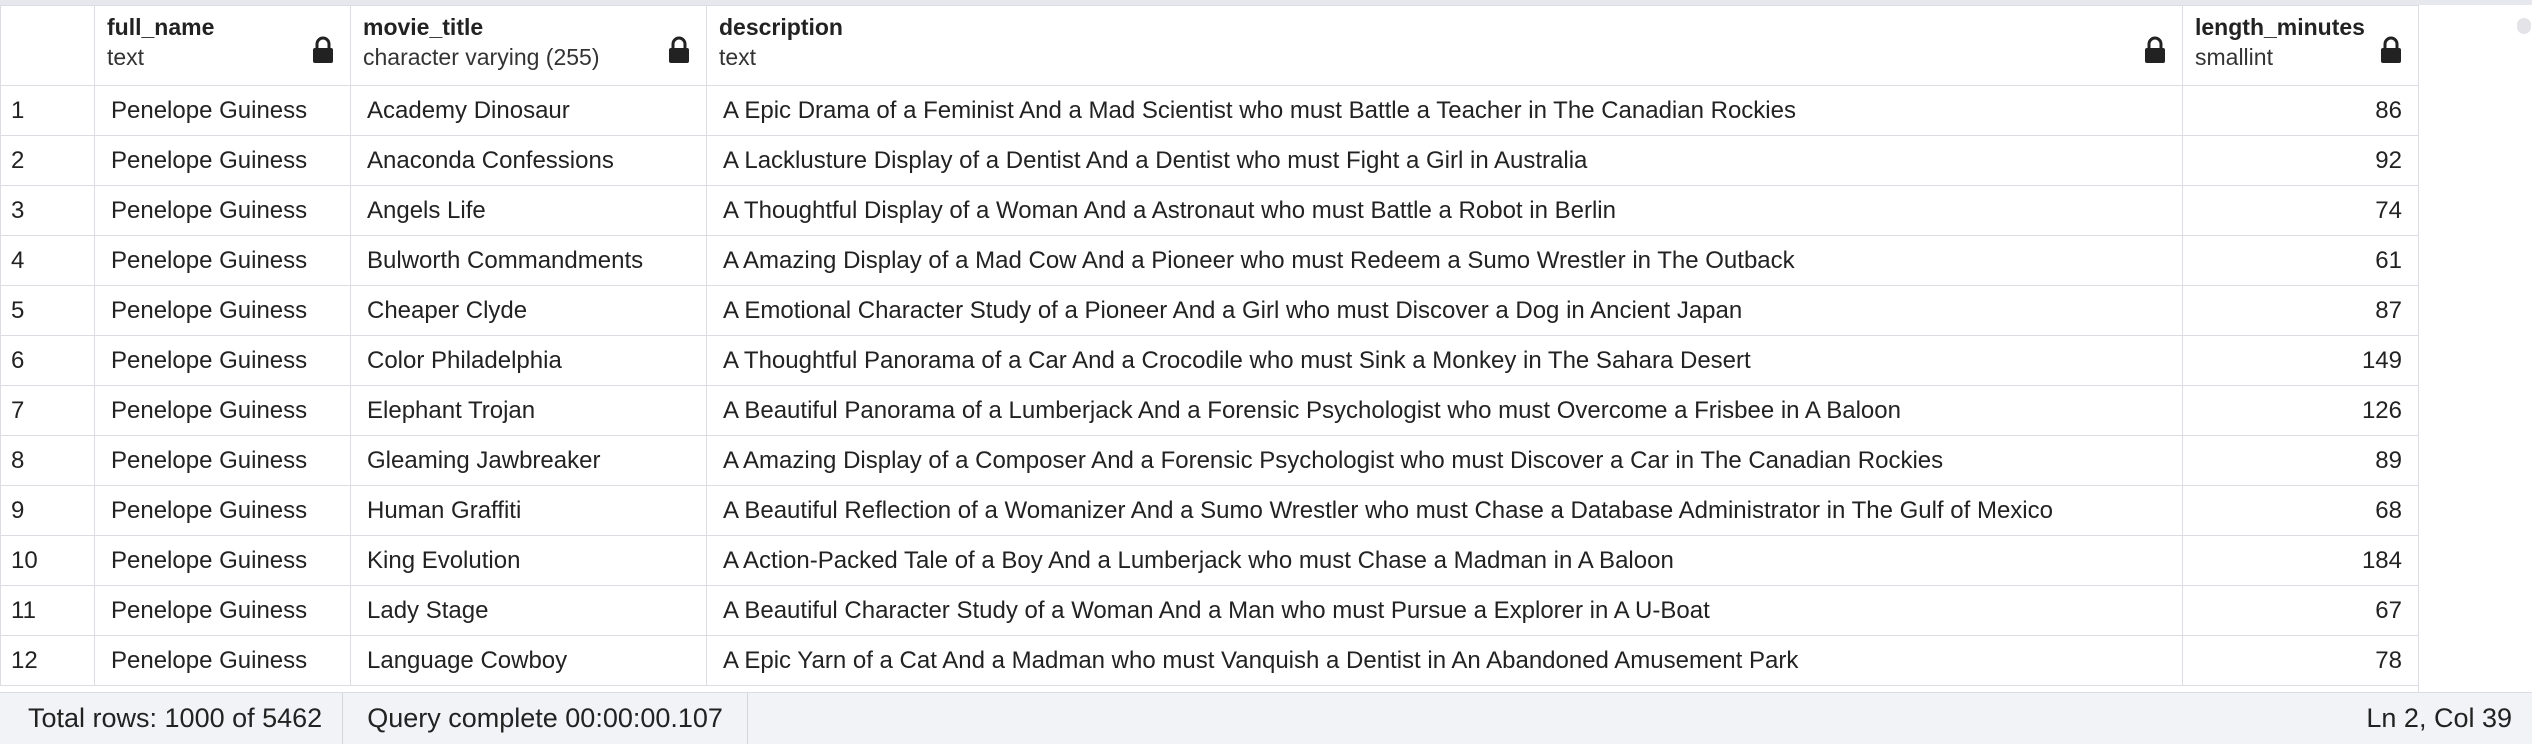 This screenshot has width=2532, height=744. Describe the element at coordinates (2300, 510) in the screenshot. I see `cell-length-minutes: 68` at that location.